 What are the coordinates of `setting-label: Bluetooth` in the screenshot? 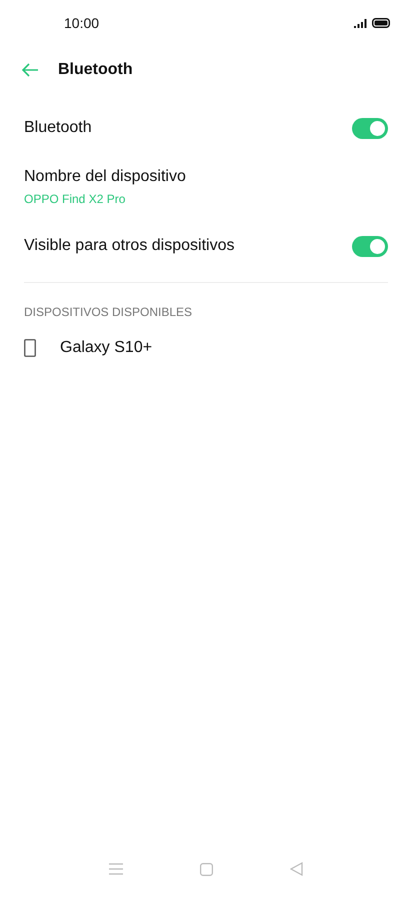 It's located at (58, 128).